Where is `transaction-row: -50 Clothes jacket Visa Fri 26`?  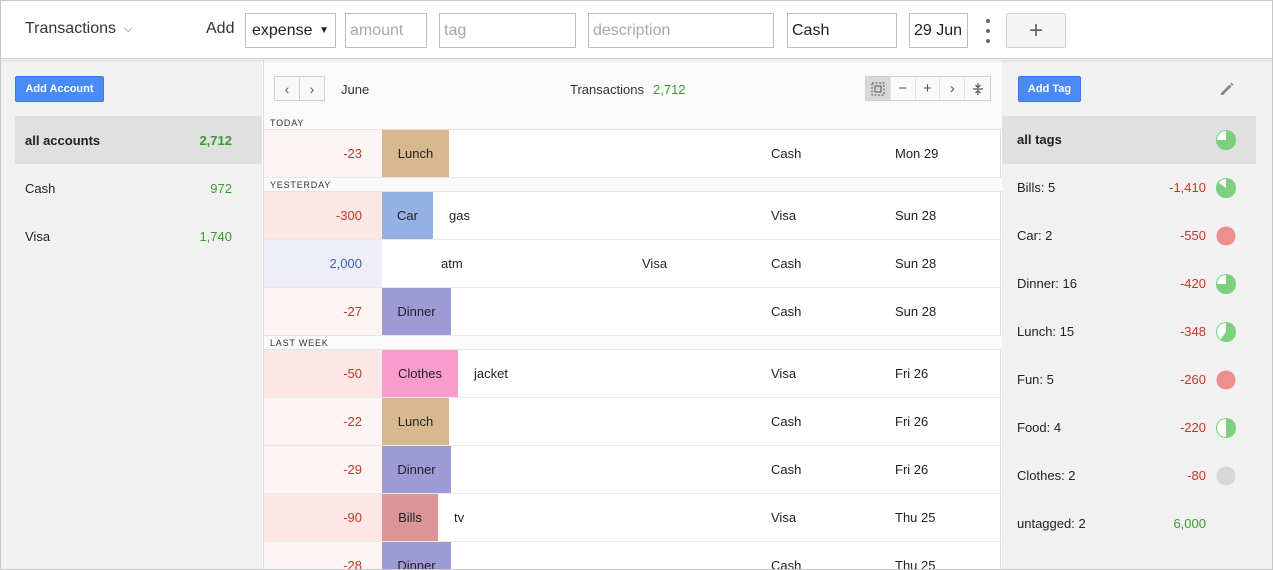 transaction-row: -50 Clothes jacket Visa Fri 26 is located at coordinates (633, 374).